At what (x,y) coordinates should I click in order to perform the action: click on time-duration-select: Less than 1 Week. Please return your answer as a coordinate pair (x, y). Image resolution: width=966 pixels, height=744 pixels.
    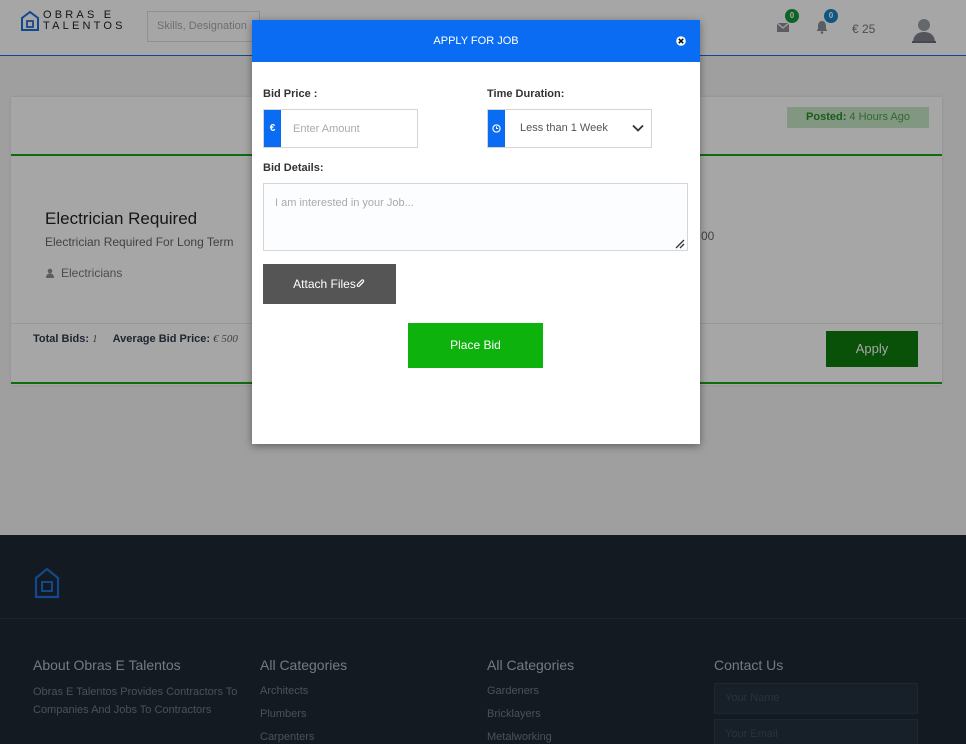
    Looking at the image, I should click on (569, 128).